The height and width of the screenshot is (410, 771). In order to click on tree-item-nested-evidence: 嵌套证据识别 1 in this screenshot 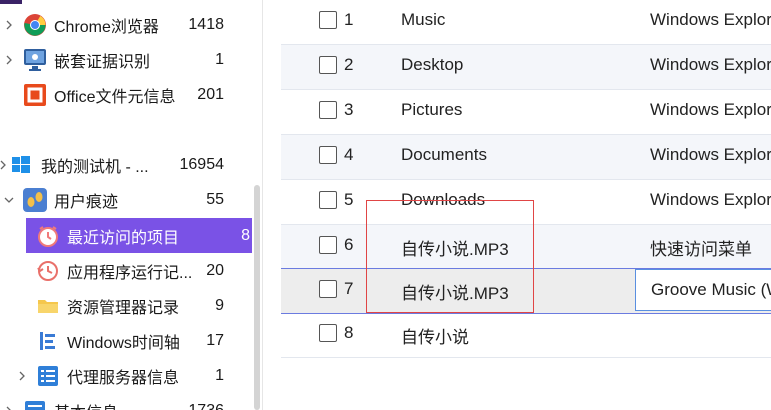, I will do `click(126, 59)`.